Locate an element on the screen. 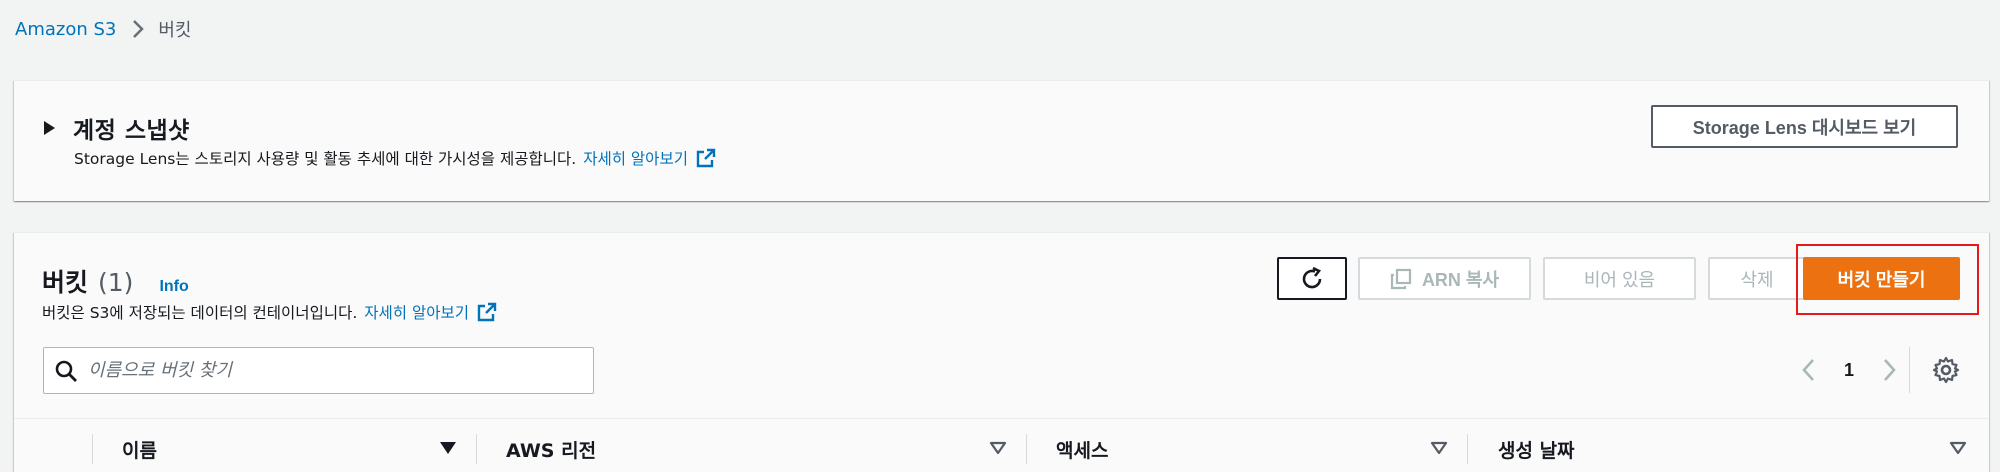  column-header-region: AWS 리전 is located at coordinates (551, 449).